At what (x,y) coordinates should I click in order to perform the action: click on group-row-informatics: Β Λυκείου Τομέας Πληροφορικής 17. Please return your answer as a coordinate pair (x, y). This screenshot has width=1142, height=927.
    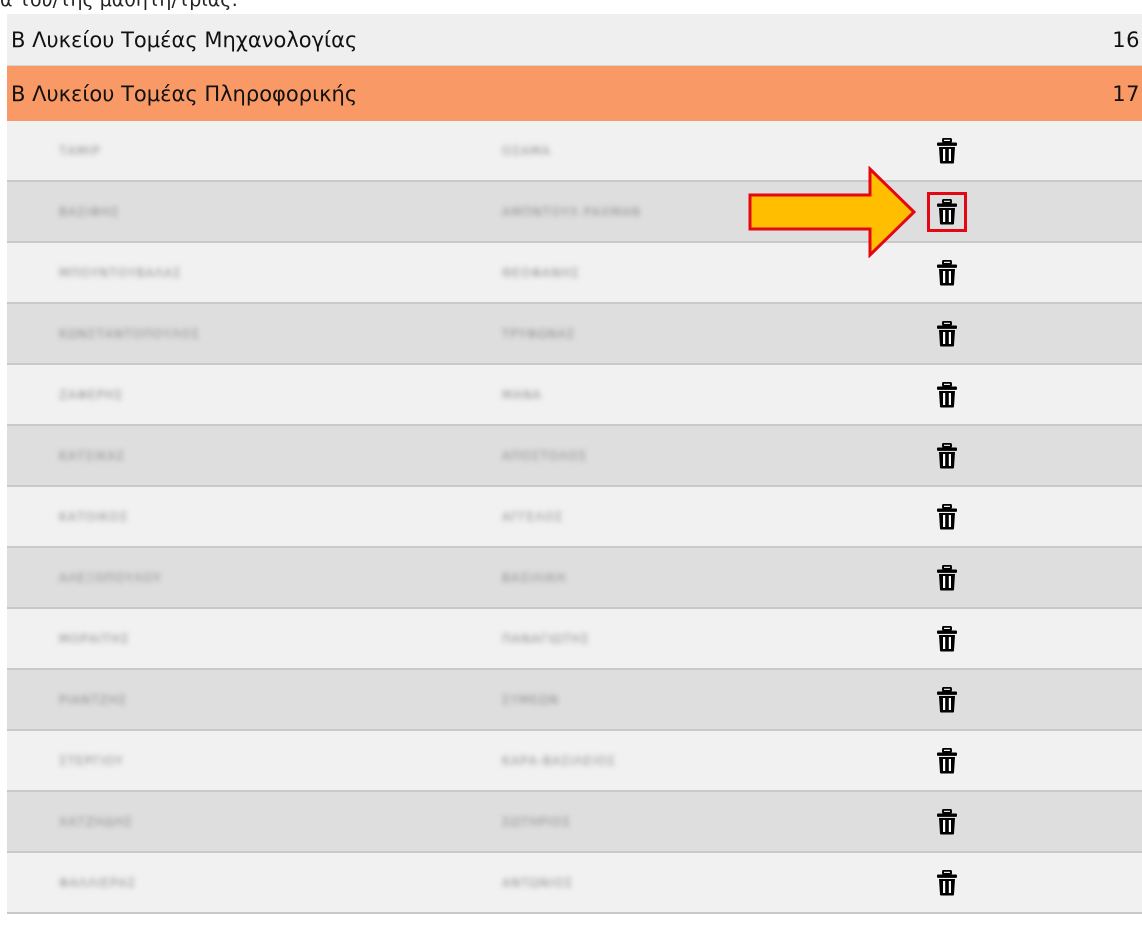
    Looking at the image, I should click on (574, 93).